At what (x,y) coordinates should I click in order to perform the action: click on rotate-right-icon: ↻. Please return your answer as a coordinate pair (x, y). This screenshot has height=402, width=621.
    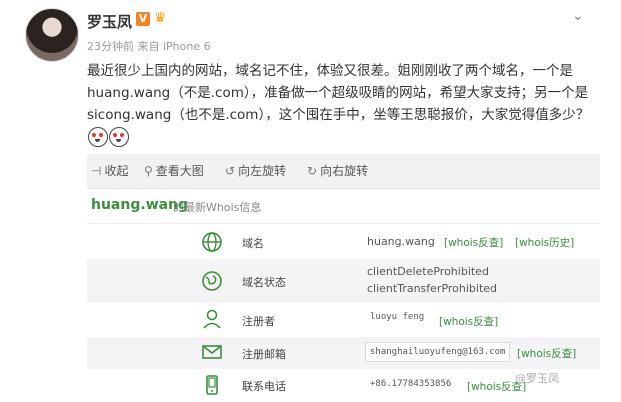
    Looking at the image, I should click on (312, 171).